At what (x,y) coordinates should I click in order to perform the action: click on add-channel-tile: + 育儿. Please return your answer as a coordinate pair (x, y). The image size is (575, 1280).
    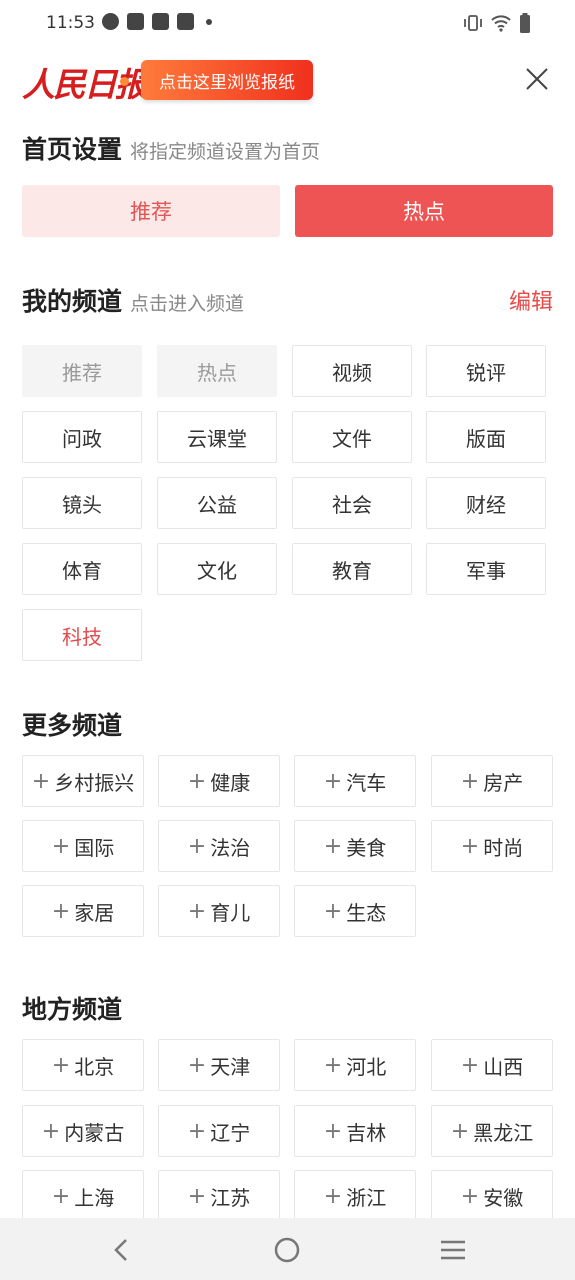
    Looking at the image, I should click on (219, 911).